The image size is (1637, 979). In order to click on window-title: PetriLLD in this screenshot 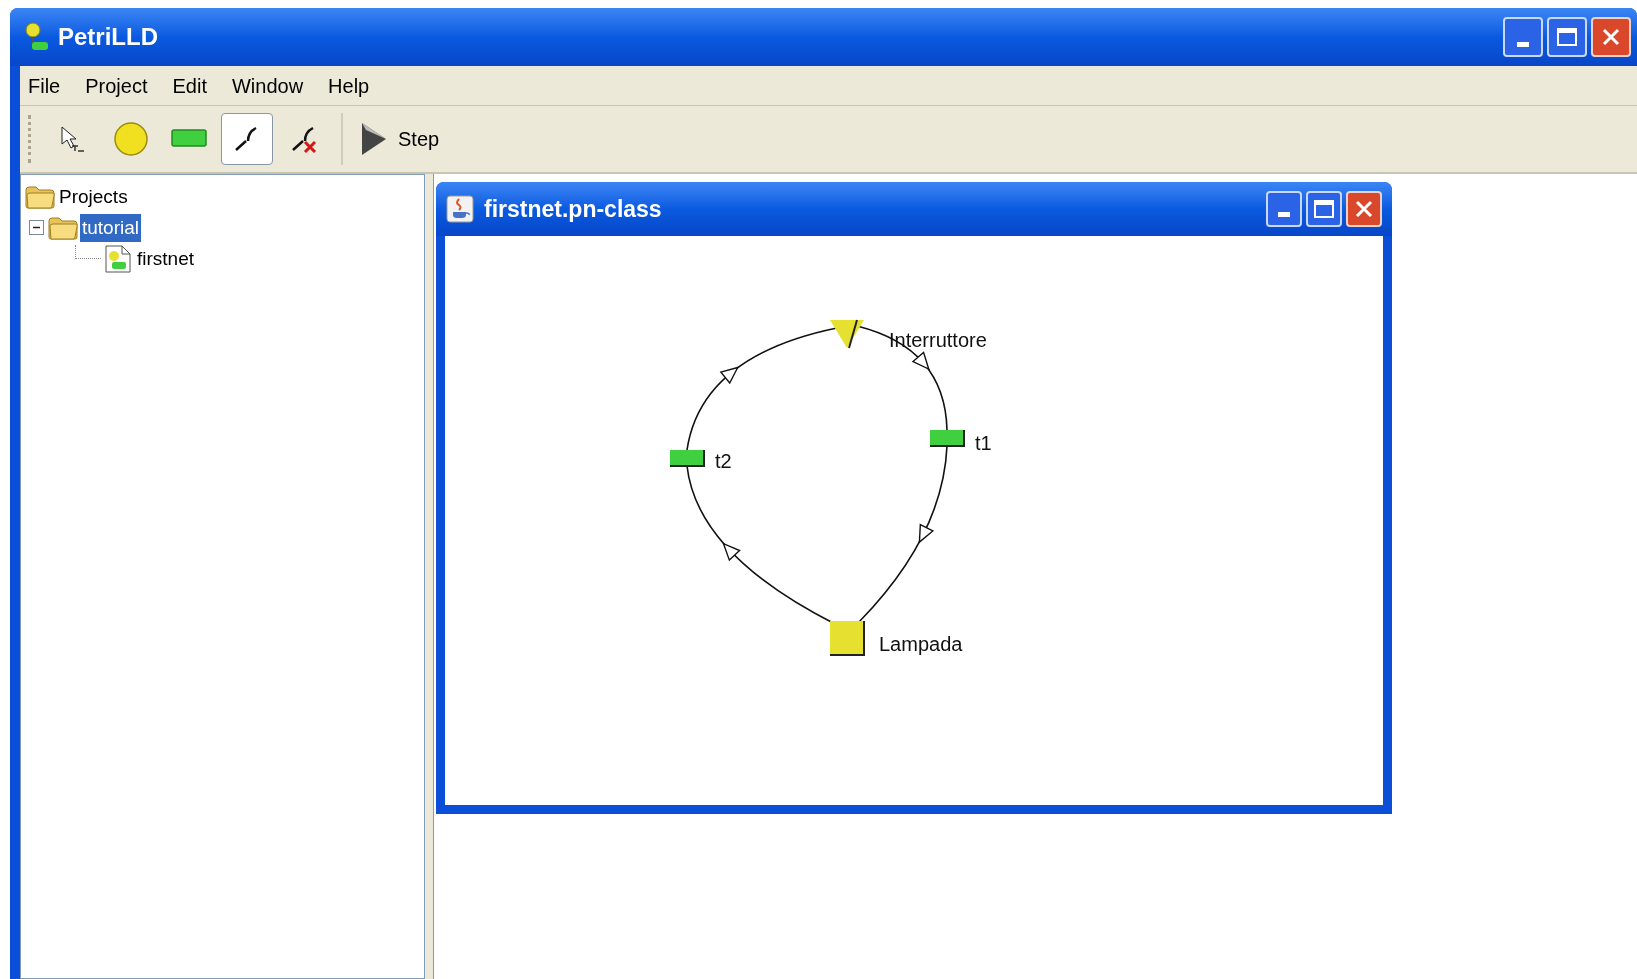, I will do `click(108, 37)`.